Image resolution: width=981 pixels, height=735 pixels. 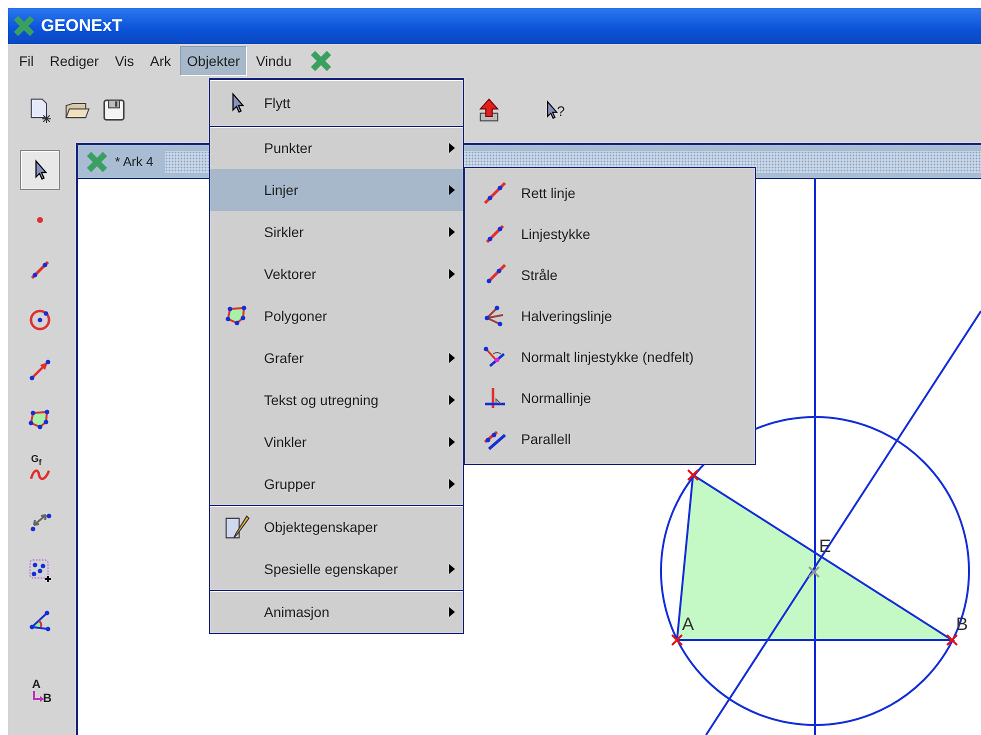 I want to click on tool-button, so click(x=40, y=170).